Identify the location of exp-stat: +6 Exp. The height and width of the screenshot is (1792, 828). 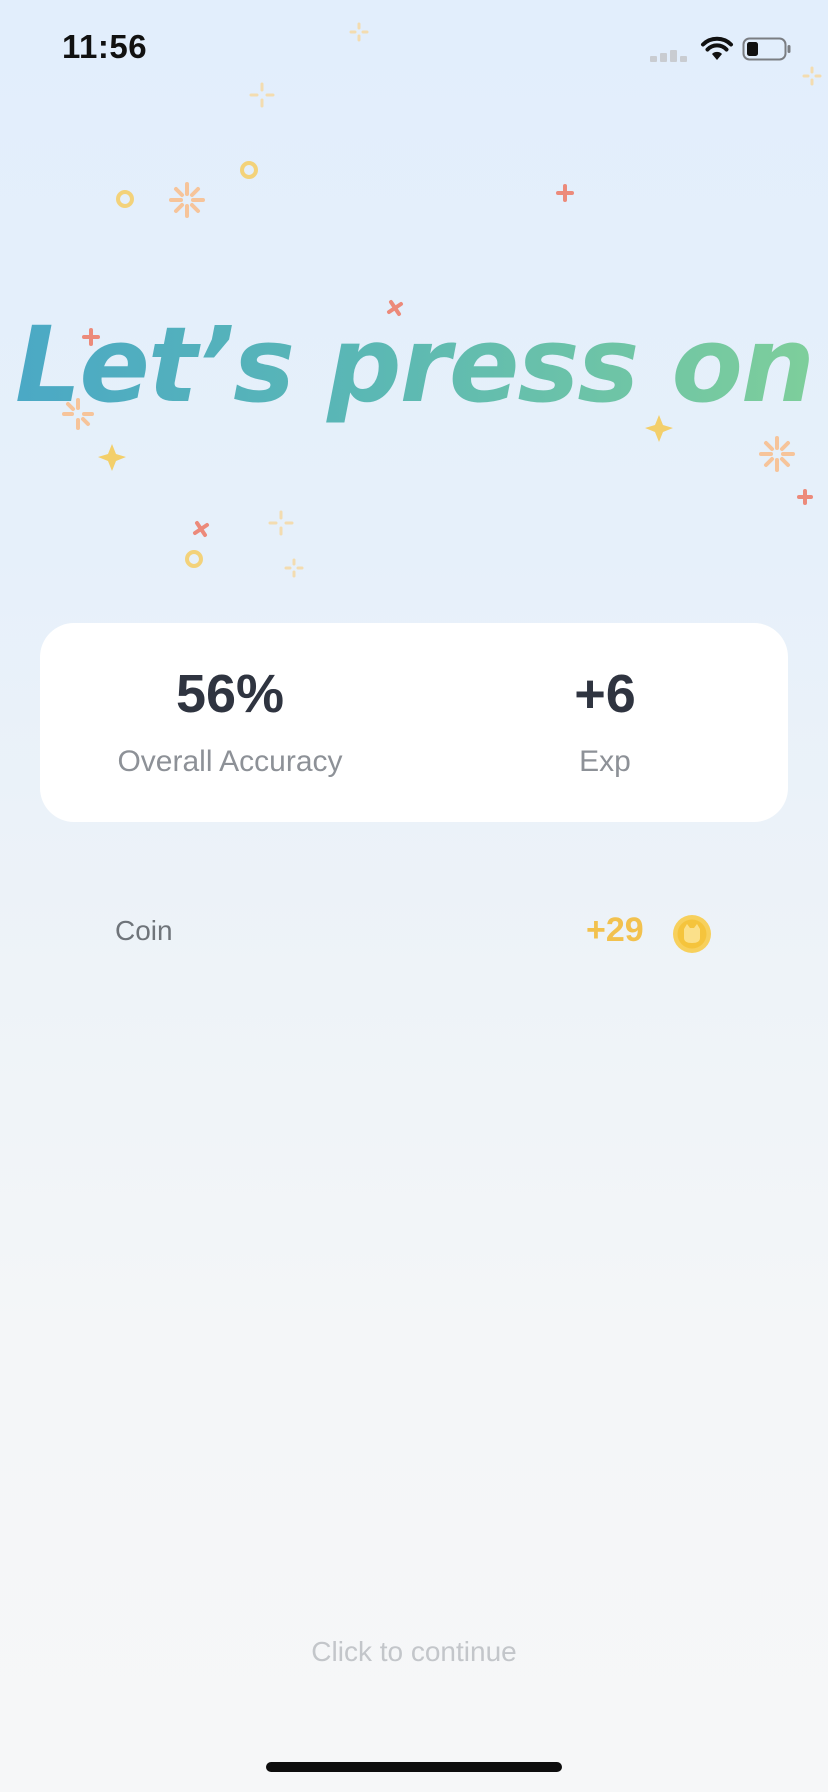
(605, 722).